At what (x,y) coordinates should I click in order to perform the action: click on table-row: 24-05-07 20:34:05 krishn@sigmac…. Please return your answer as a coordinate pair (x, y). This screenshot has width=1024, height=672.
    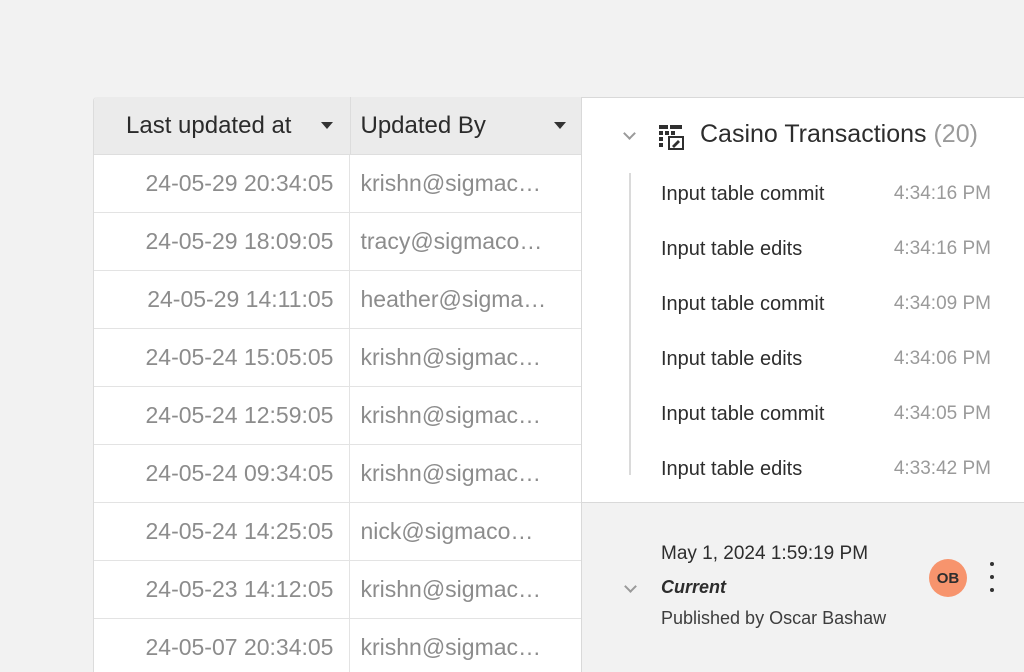
    Looking at the image, I should click on (338, 645).